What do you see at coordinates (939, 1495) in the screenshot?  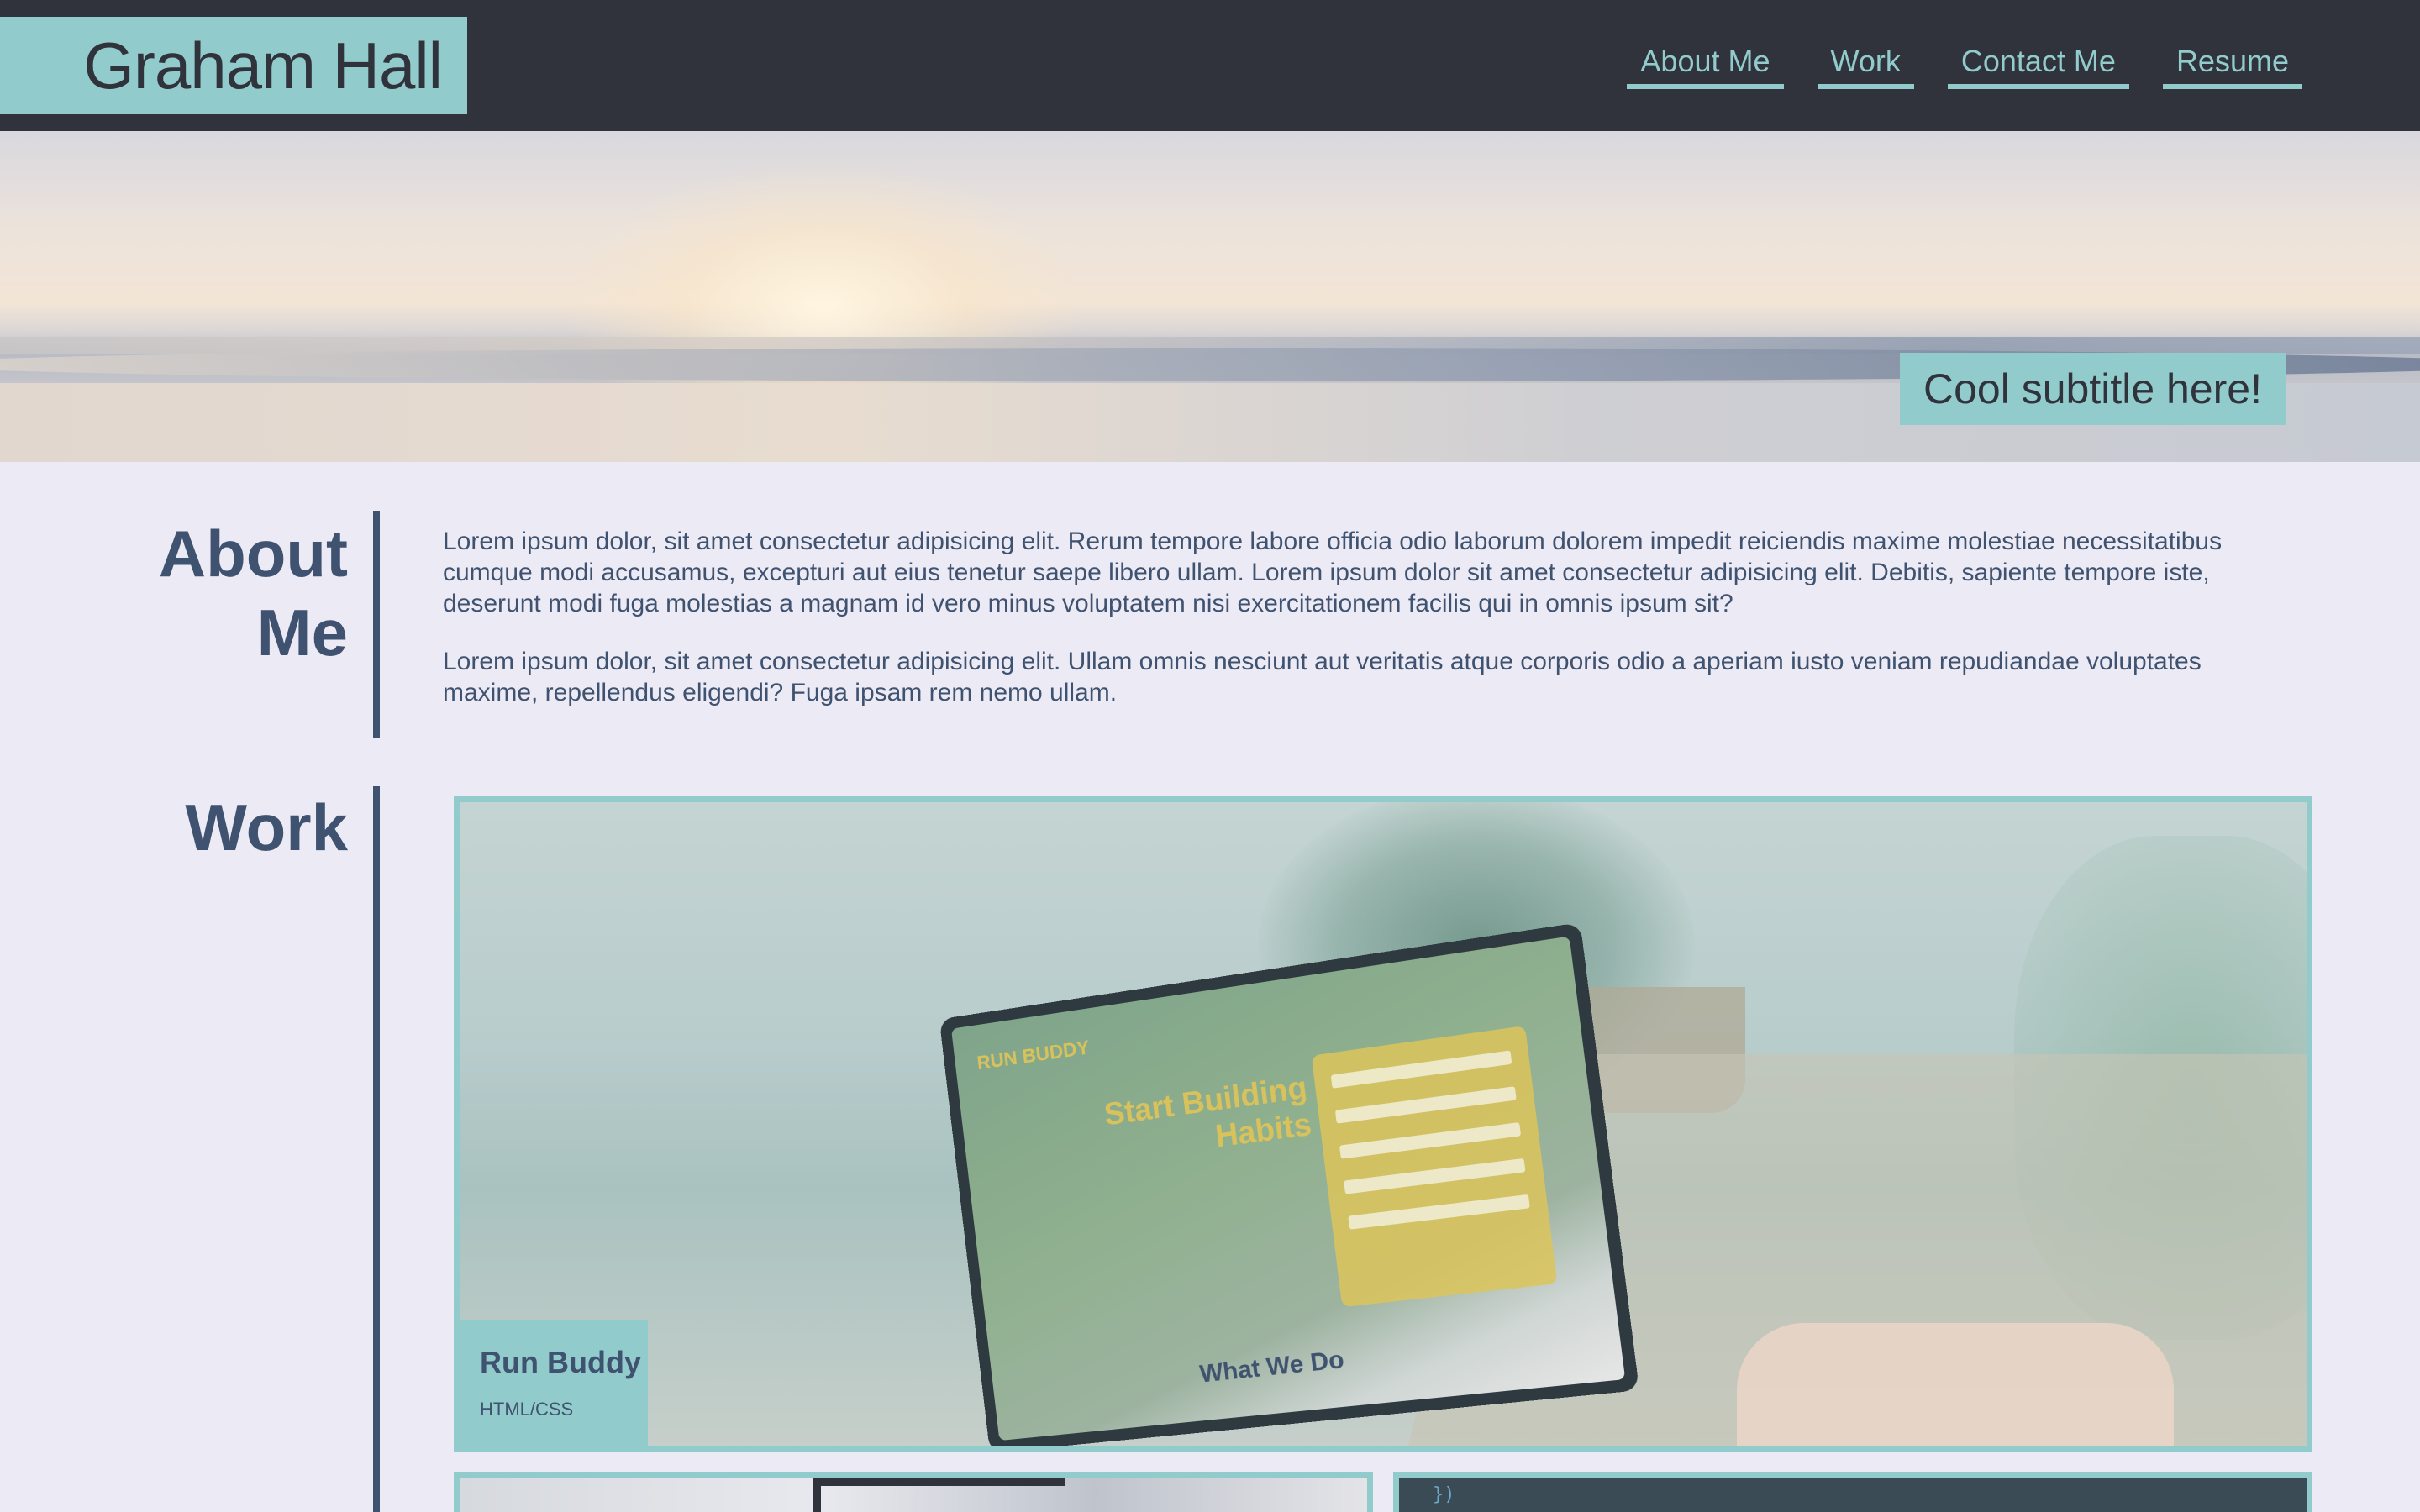 I see `monitor-edge` at bounding box center [939, 1495].